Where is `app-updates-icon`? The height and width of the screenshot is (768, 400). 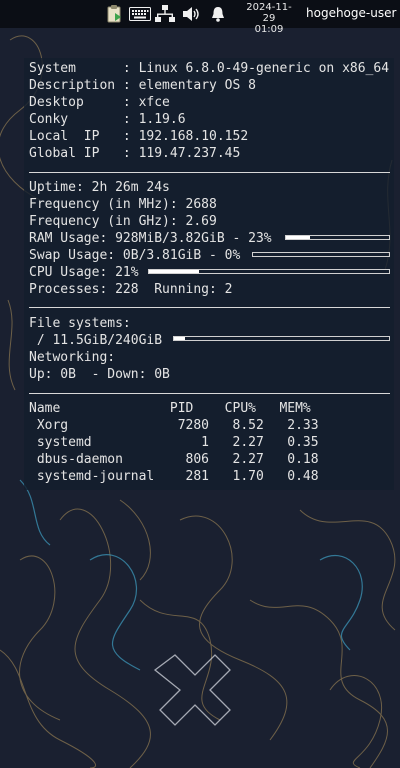 app-updates-icon is located at coordinates (115, 14).